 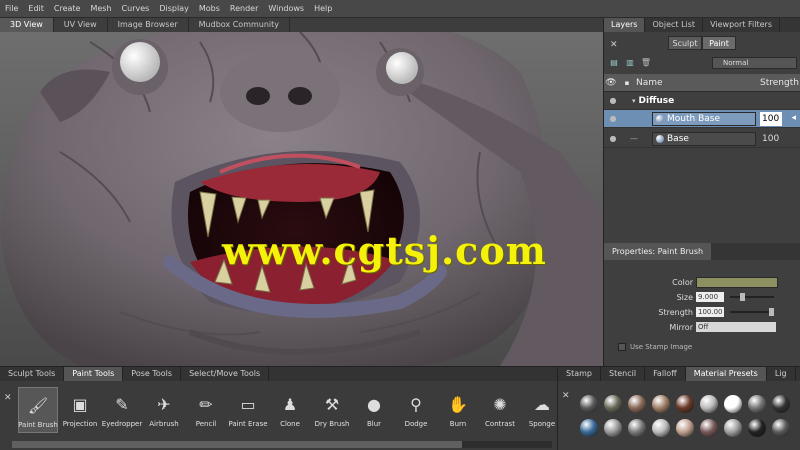 I want to click on size-input: 9.000, so click(x=710, y=297).